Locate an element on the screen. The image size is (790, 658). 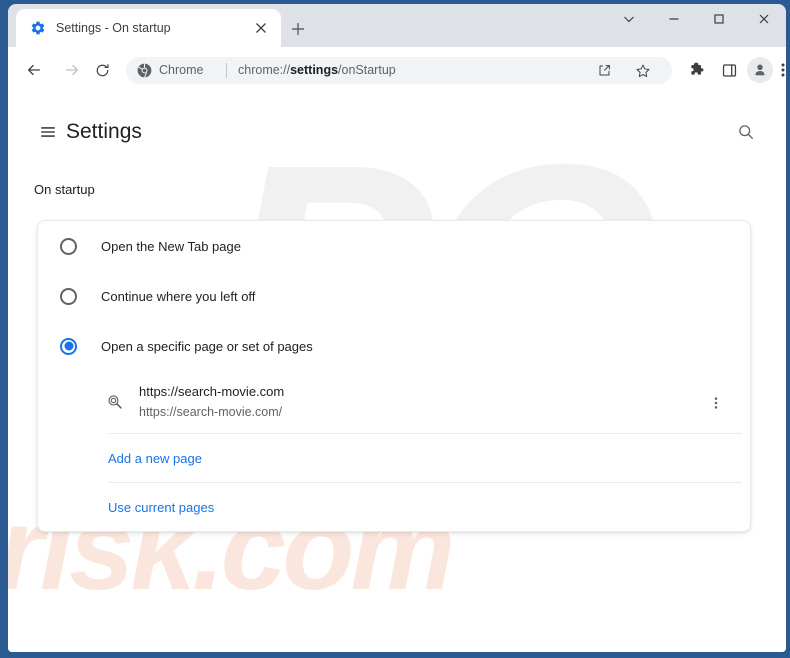
maximize-icon is located at coordinates (718, 19).